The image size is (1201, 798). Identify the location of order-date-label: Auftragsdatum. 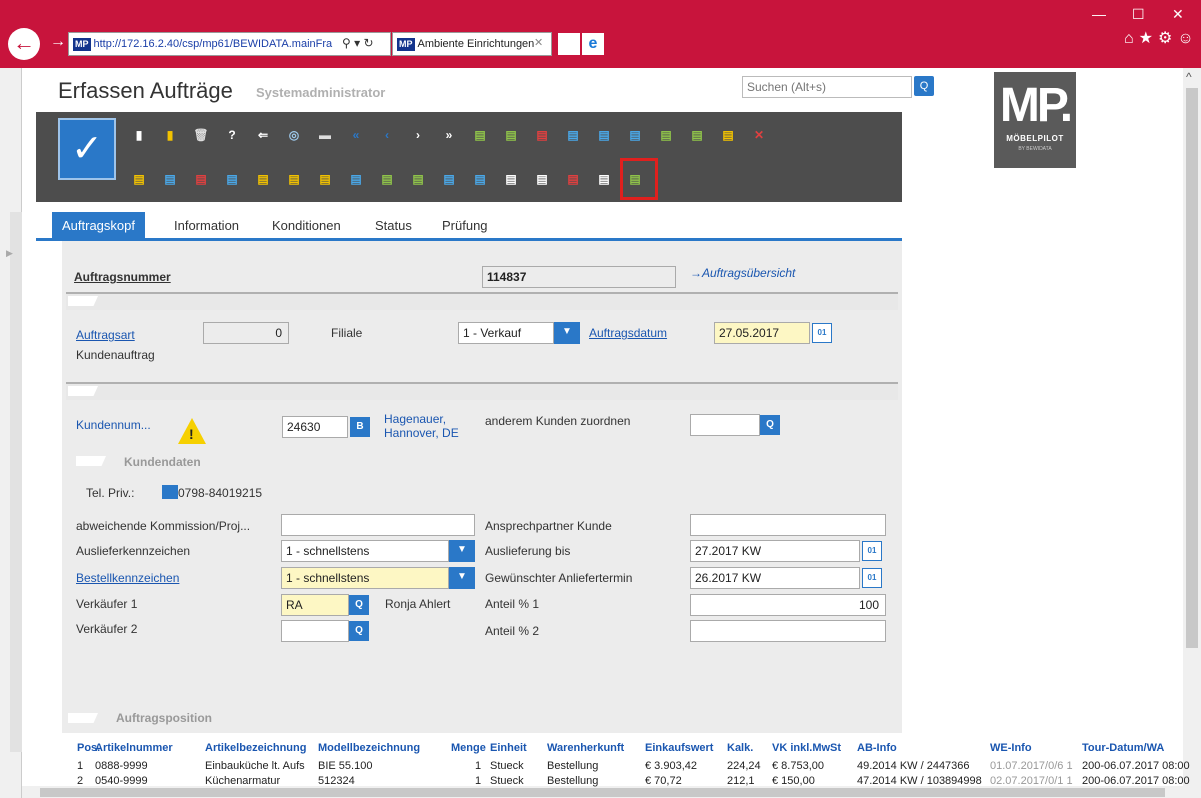
(628, 333).